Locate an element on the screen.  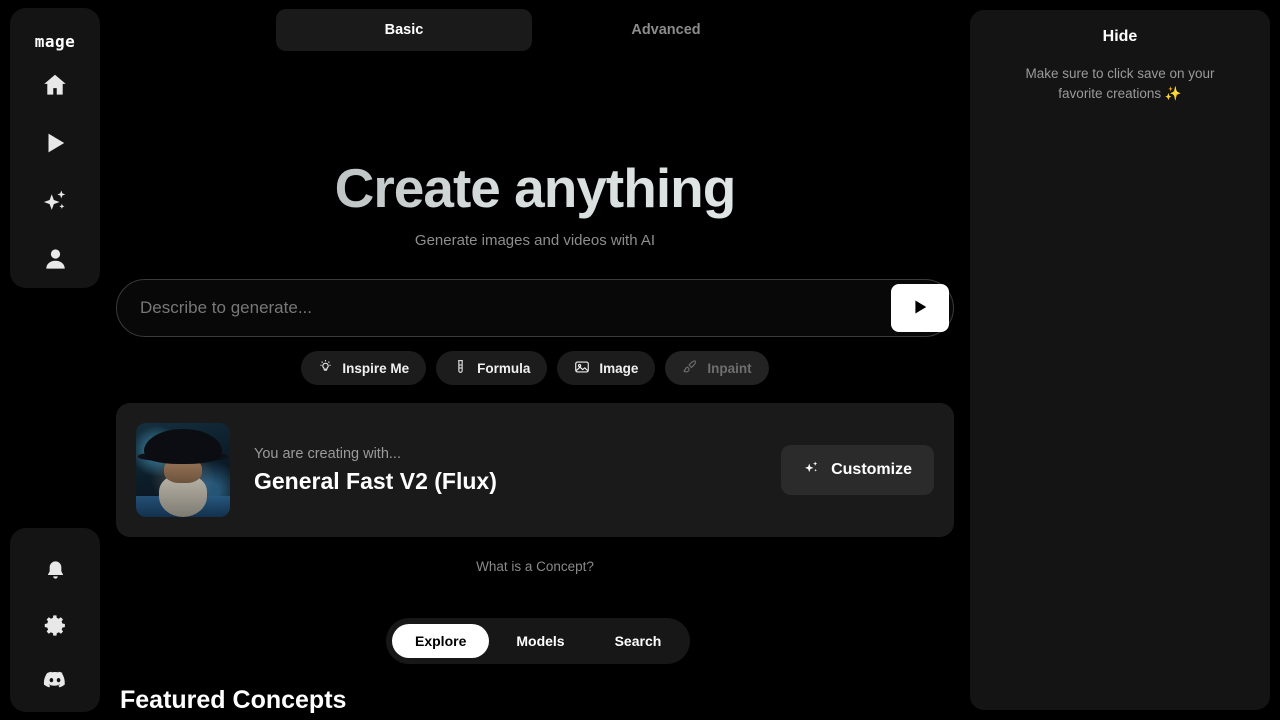
browse-segmented-control: Explore Models Search is located at coordinates (538, 641).